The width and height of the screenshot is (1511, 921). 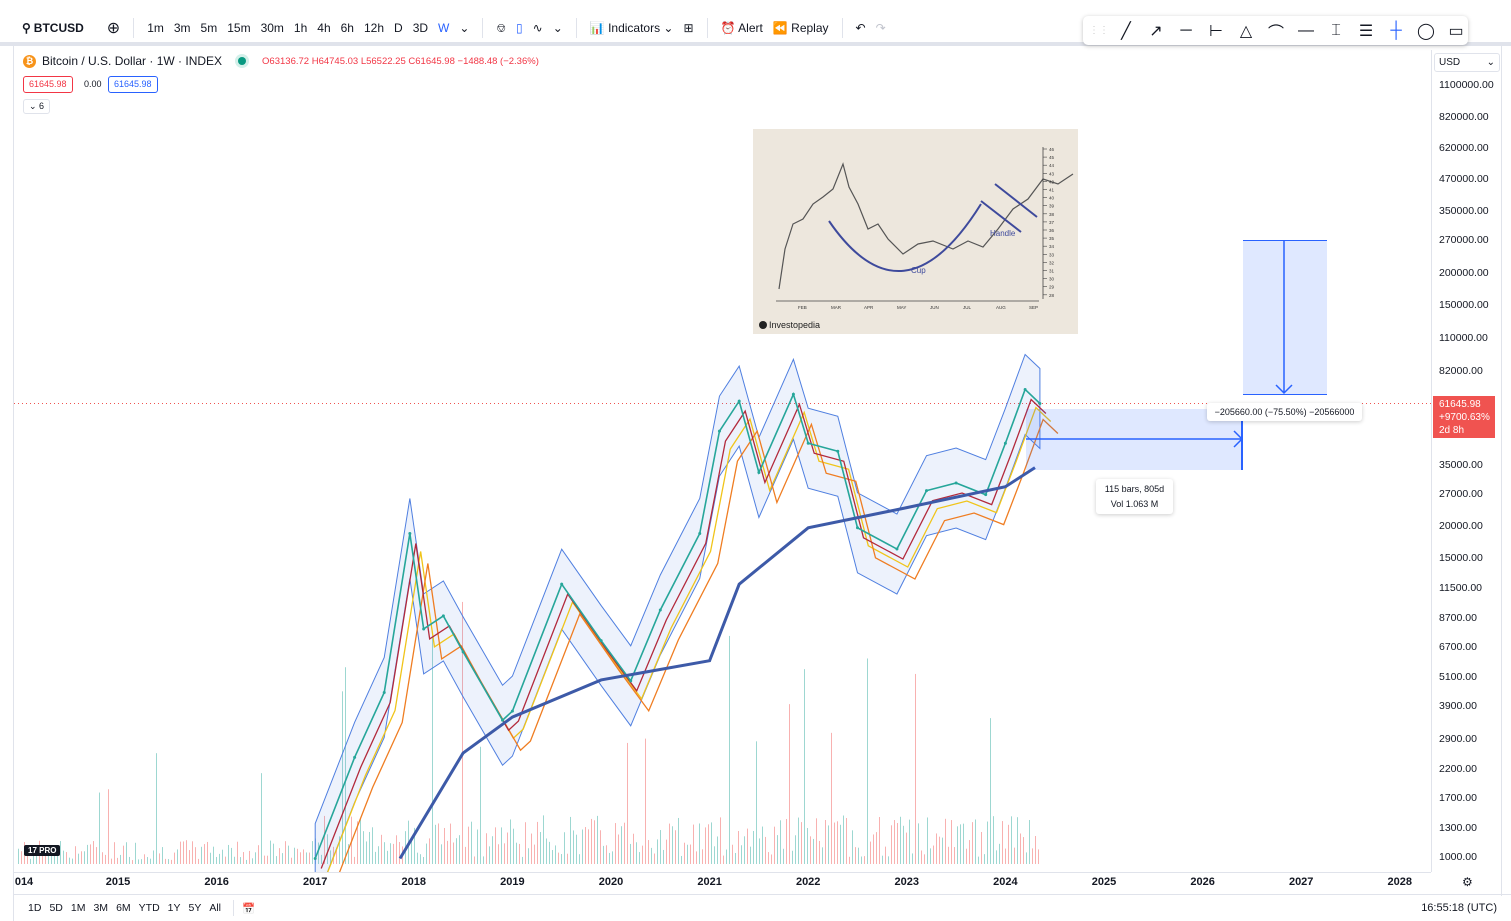 I want to click on range-6M: 6M, so click(x=123, y=908).